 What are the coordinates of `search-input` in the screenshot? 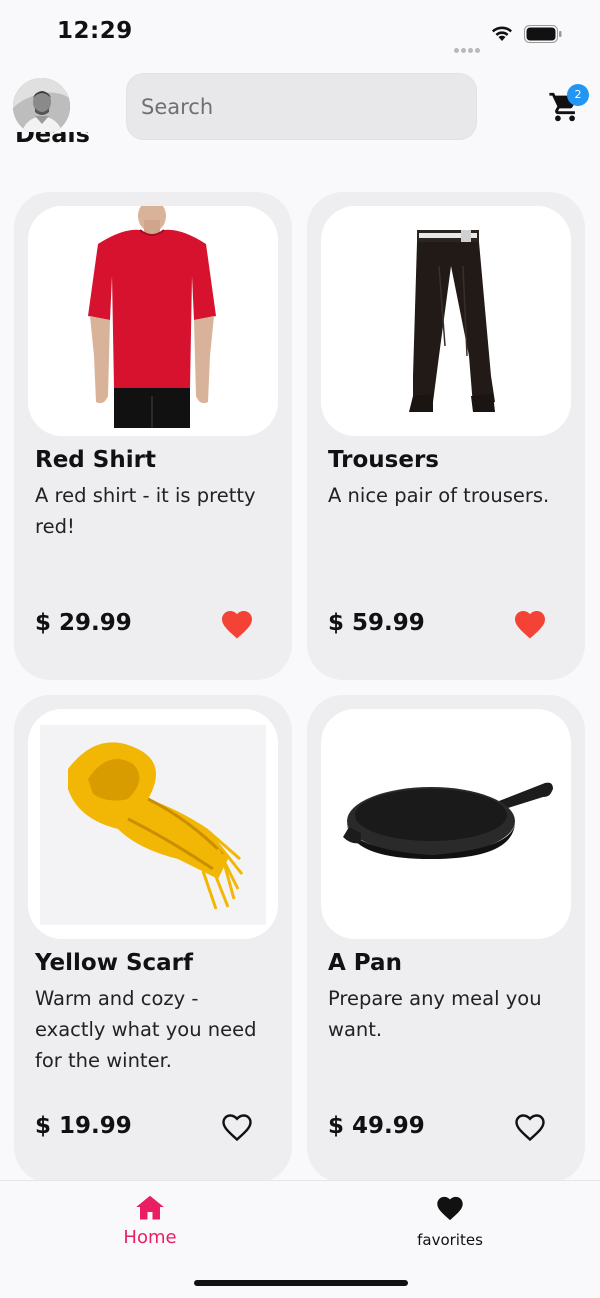 It's located at (308, 106).